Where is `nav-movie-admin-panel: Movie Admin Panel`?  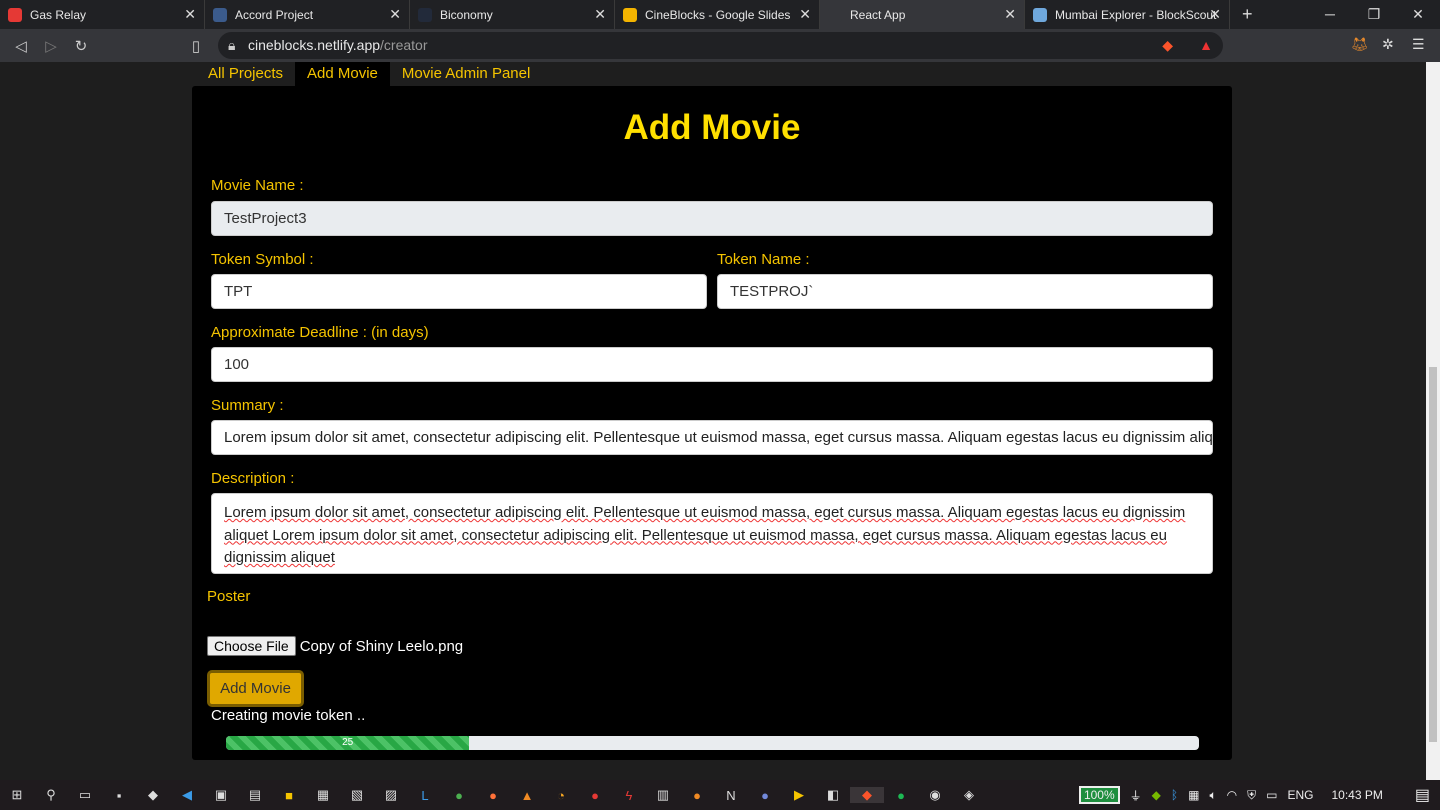 nav-movie-admin-panel: Movie Admin Panel is located at coordinates (466, 74).